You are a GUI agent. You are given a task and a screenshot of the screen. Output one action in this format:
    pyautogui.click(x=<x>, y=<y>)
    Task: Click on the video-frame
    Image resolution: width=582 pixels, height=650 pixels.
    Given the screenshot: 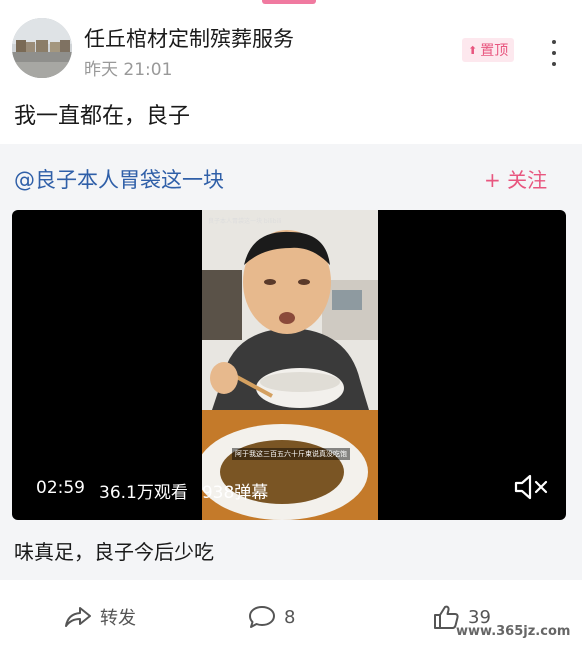 What is the action you would take?
    pyautogui.click(x=290, y=365)
    